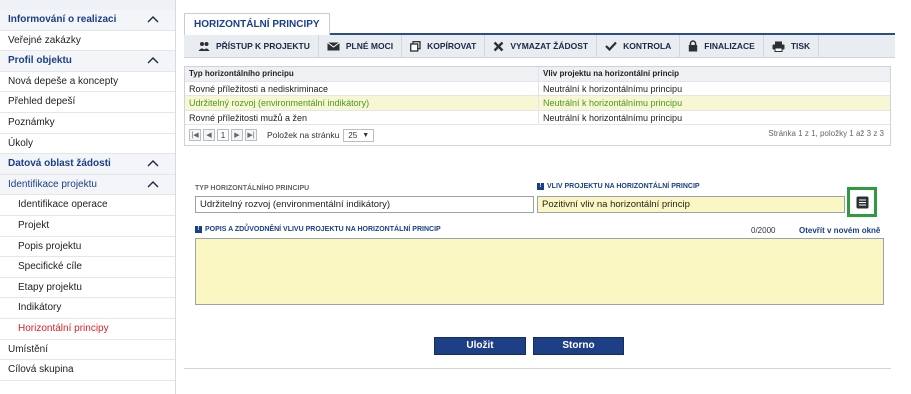  I want to click on sidebar-item: Přehled depeší, so click(87, 102).